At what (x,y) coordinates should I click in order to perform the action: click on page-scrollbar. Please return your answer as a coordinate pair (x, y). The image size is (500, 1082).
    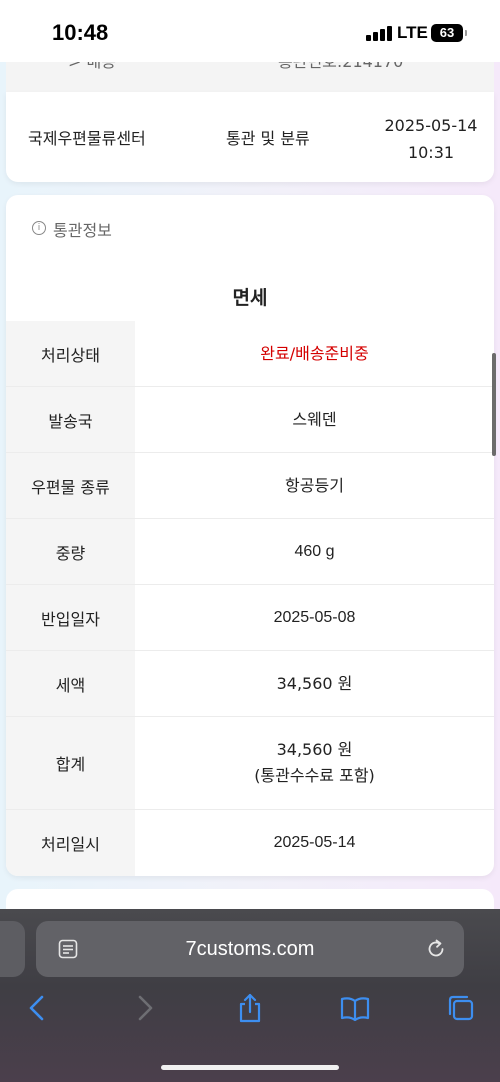
    Looking at the image, I should click on (494, 404).